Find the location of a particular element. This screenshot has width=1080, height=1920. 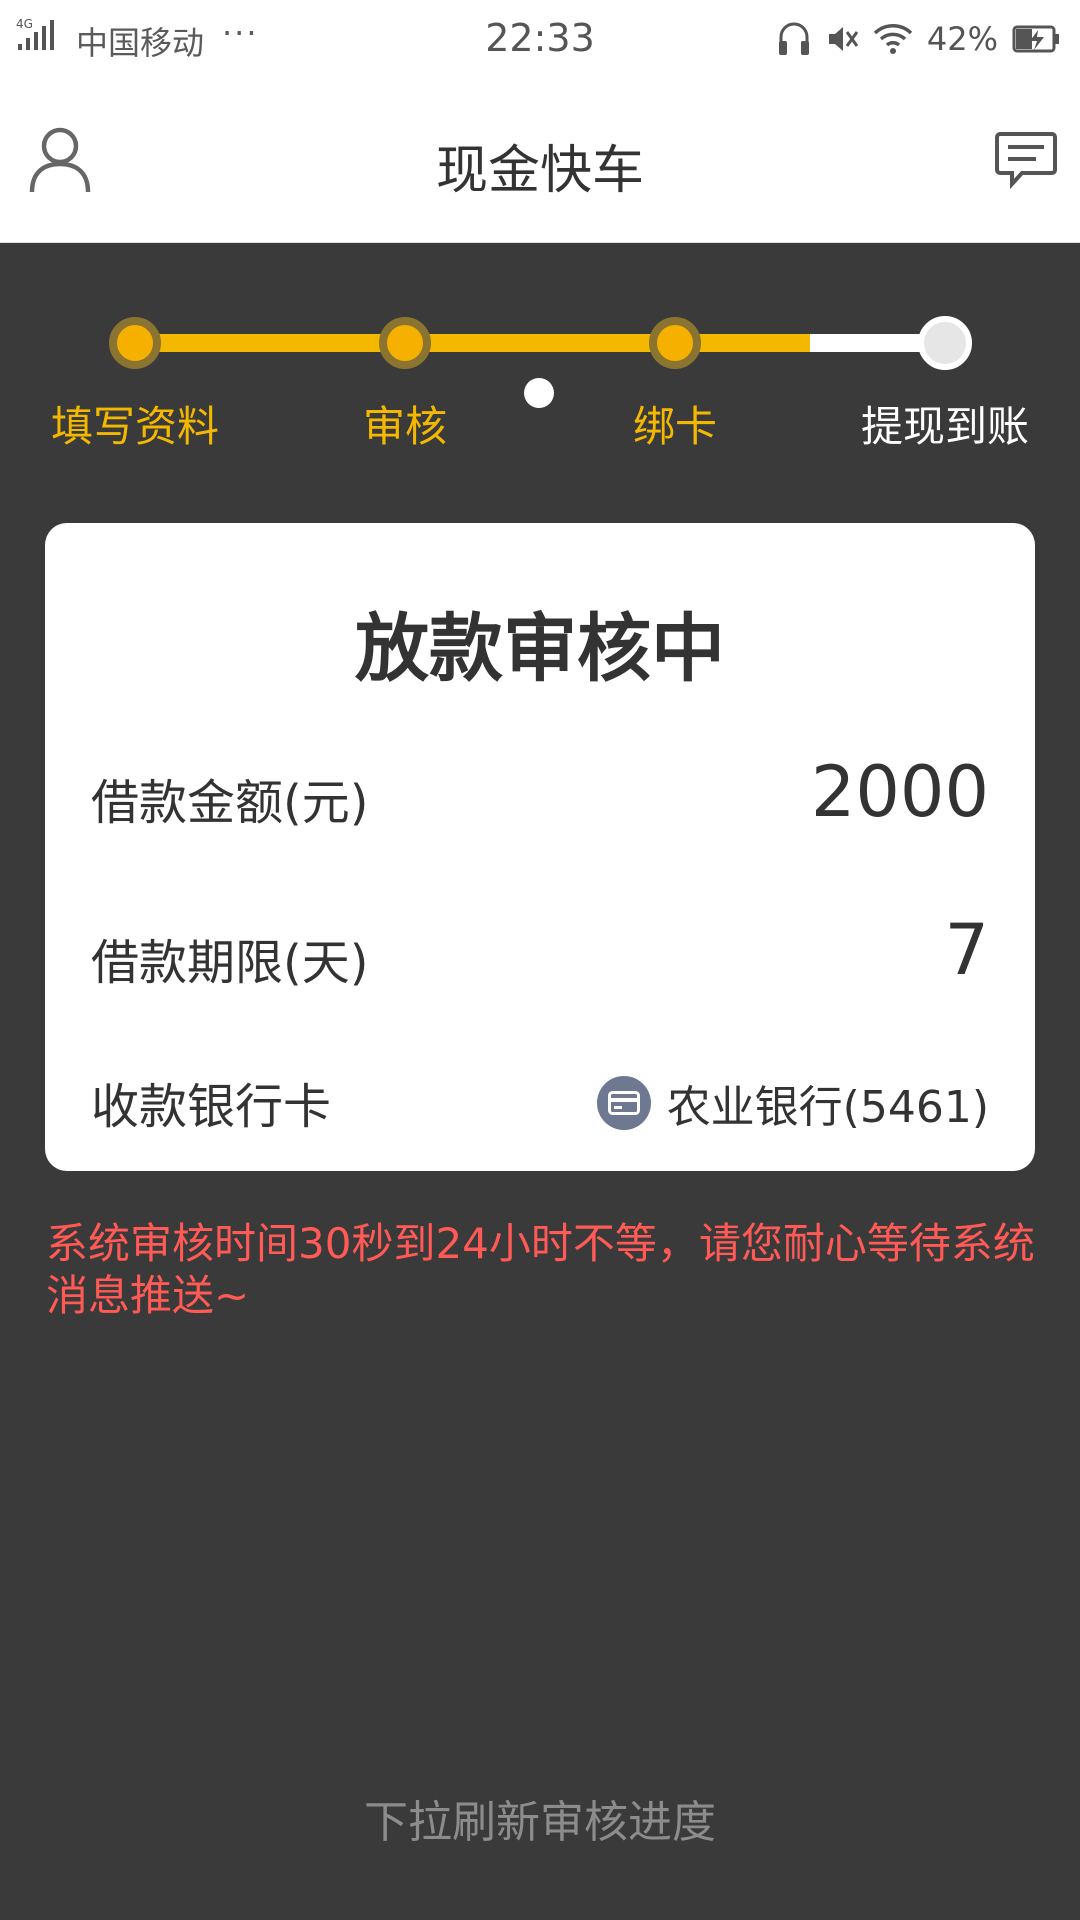

step-label-bind-card: 绑卡 is located at coordinates (674, 426).